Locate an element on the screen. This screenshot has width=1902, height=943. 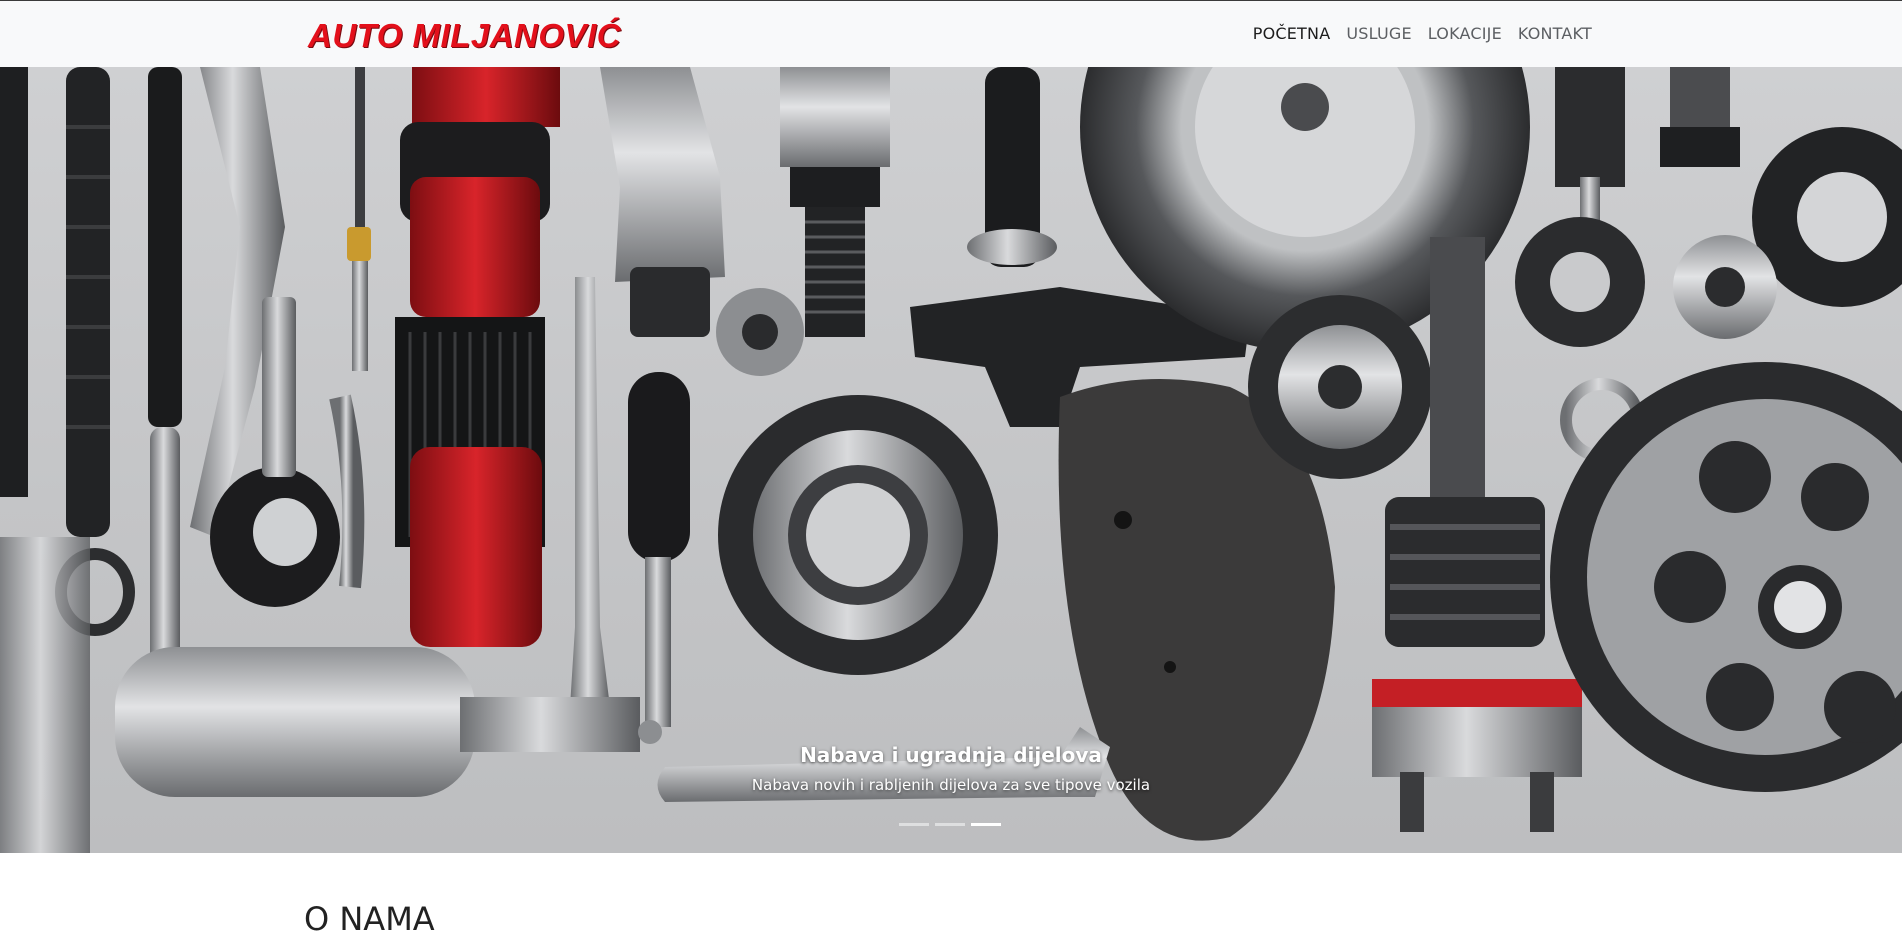
carousel-indicators is located at coordinates (950, 824).